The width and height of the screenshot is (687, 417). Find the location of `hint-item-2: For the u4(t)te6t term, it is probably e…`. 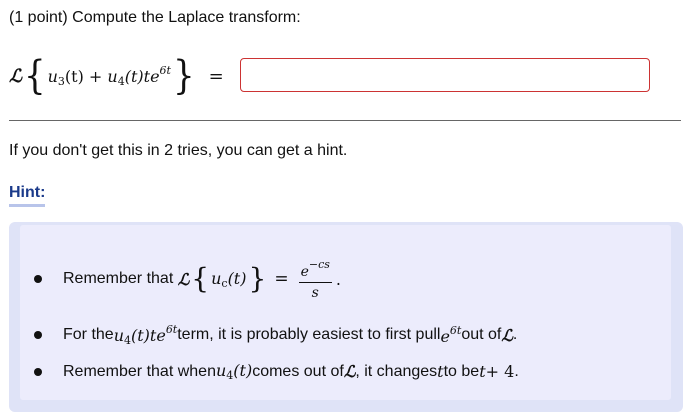

hint-item-2: For the u4(t)te6t term, it is probably e… is located at coordinates (275, 335).